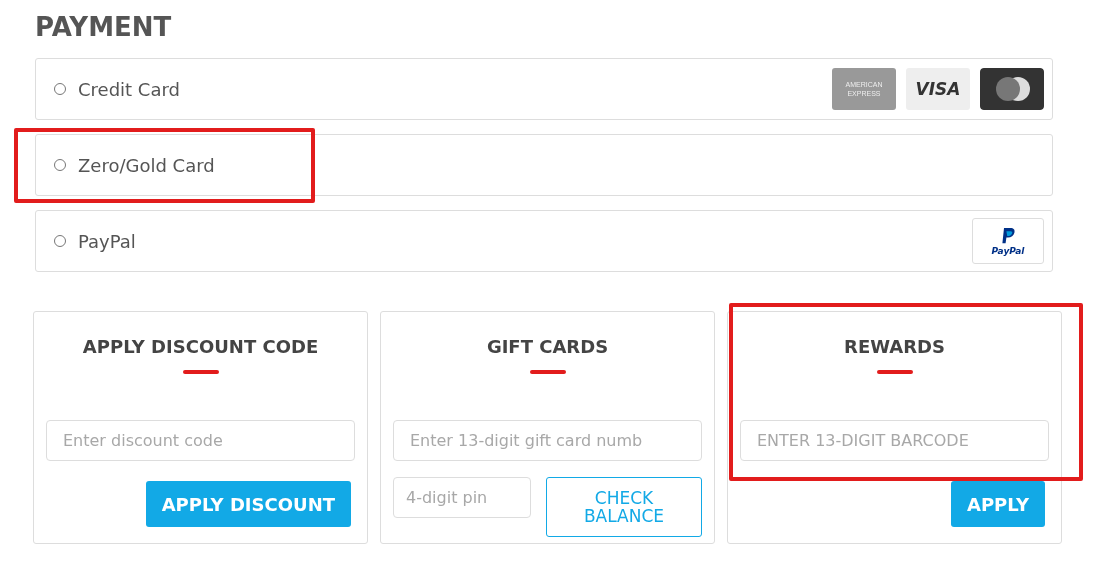 The image size is (1107, 582). I want to click on payment-option: Zero/Gold Card, so click(544, 165).